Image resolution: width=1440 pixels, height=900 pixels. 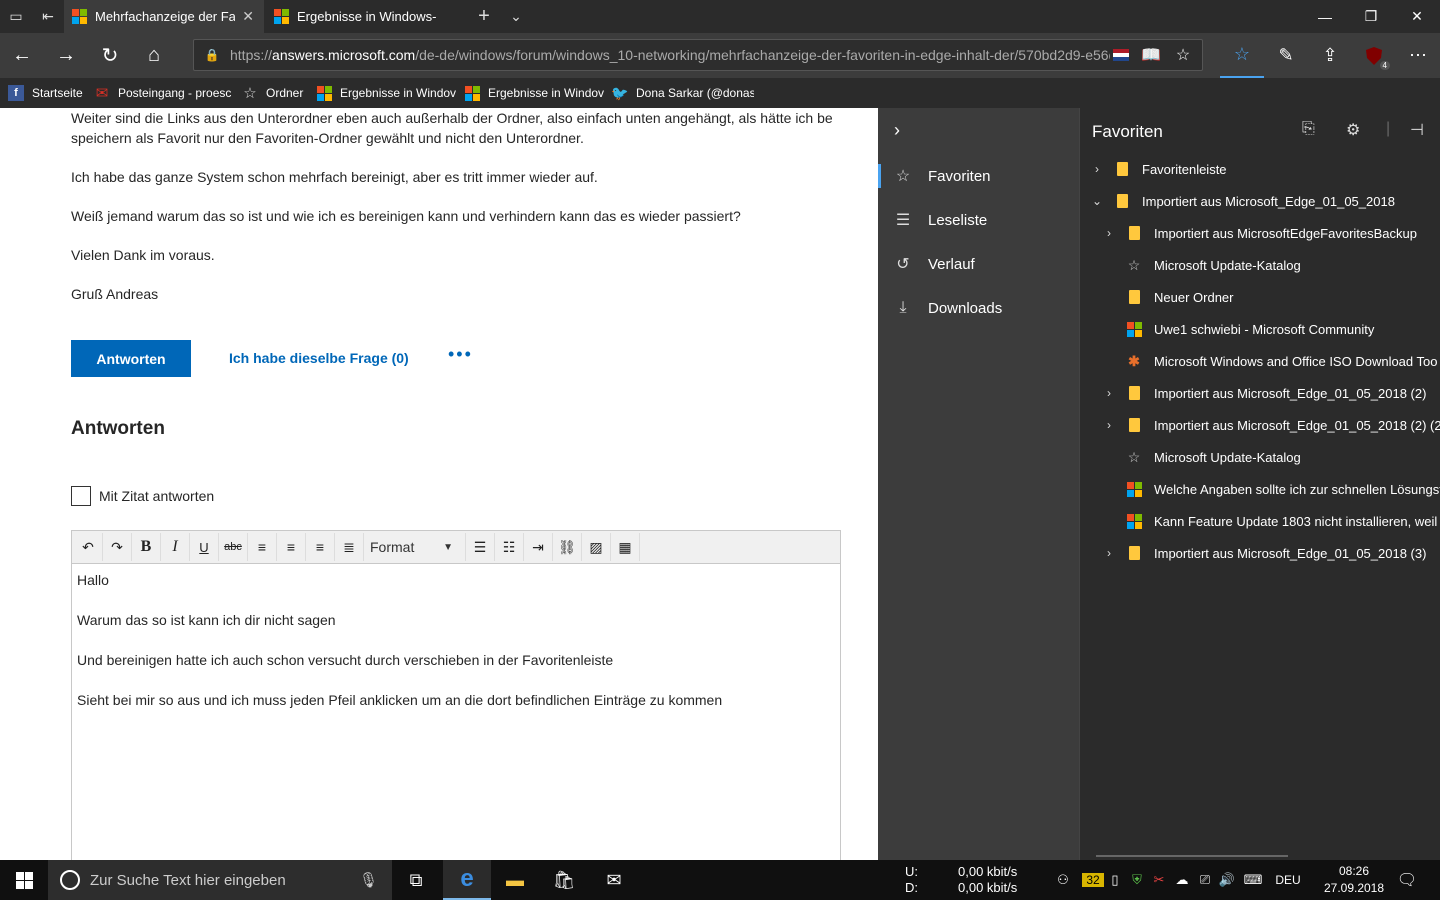 What do you see at coordinates (1407, 880) in the screenshot?
I see `action-center-icon: 🗨` at bounding box center [1407, 880].